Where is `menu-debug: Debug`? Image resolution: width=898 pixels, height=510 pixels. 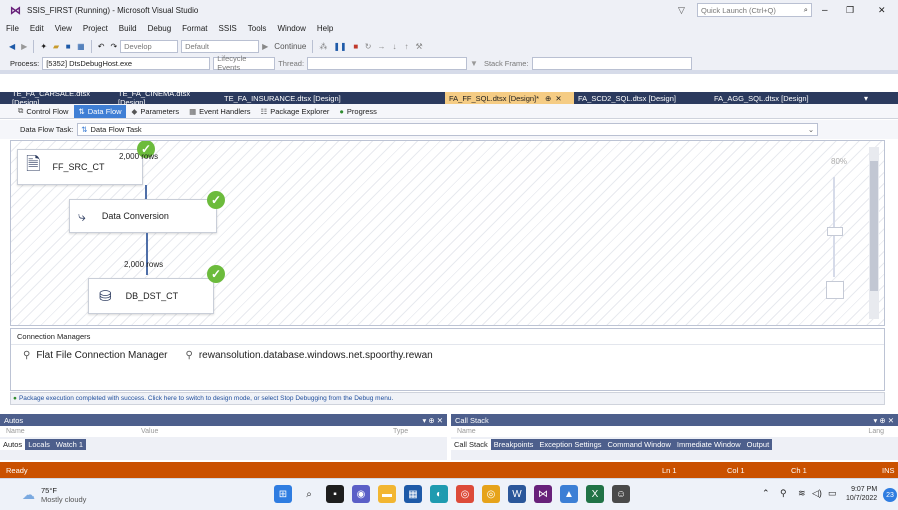 menu-debug: Debug is located at coordinates (160, 28).